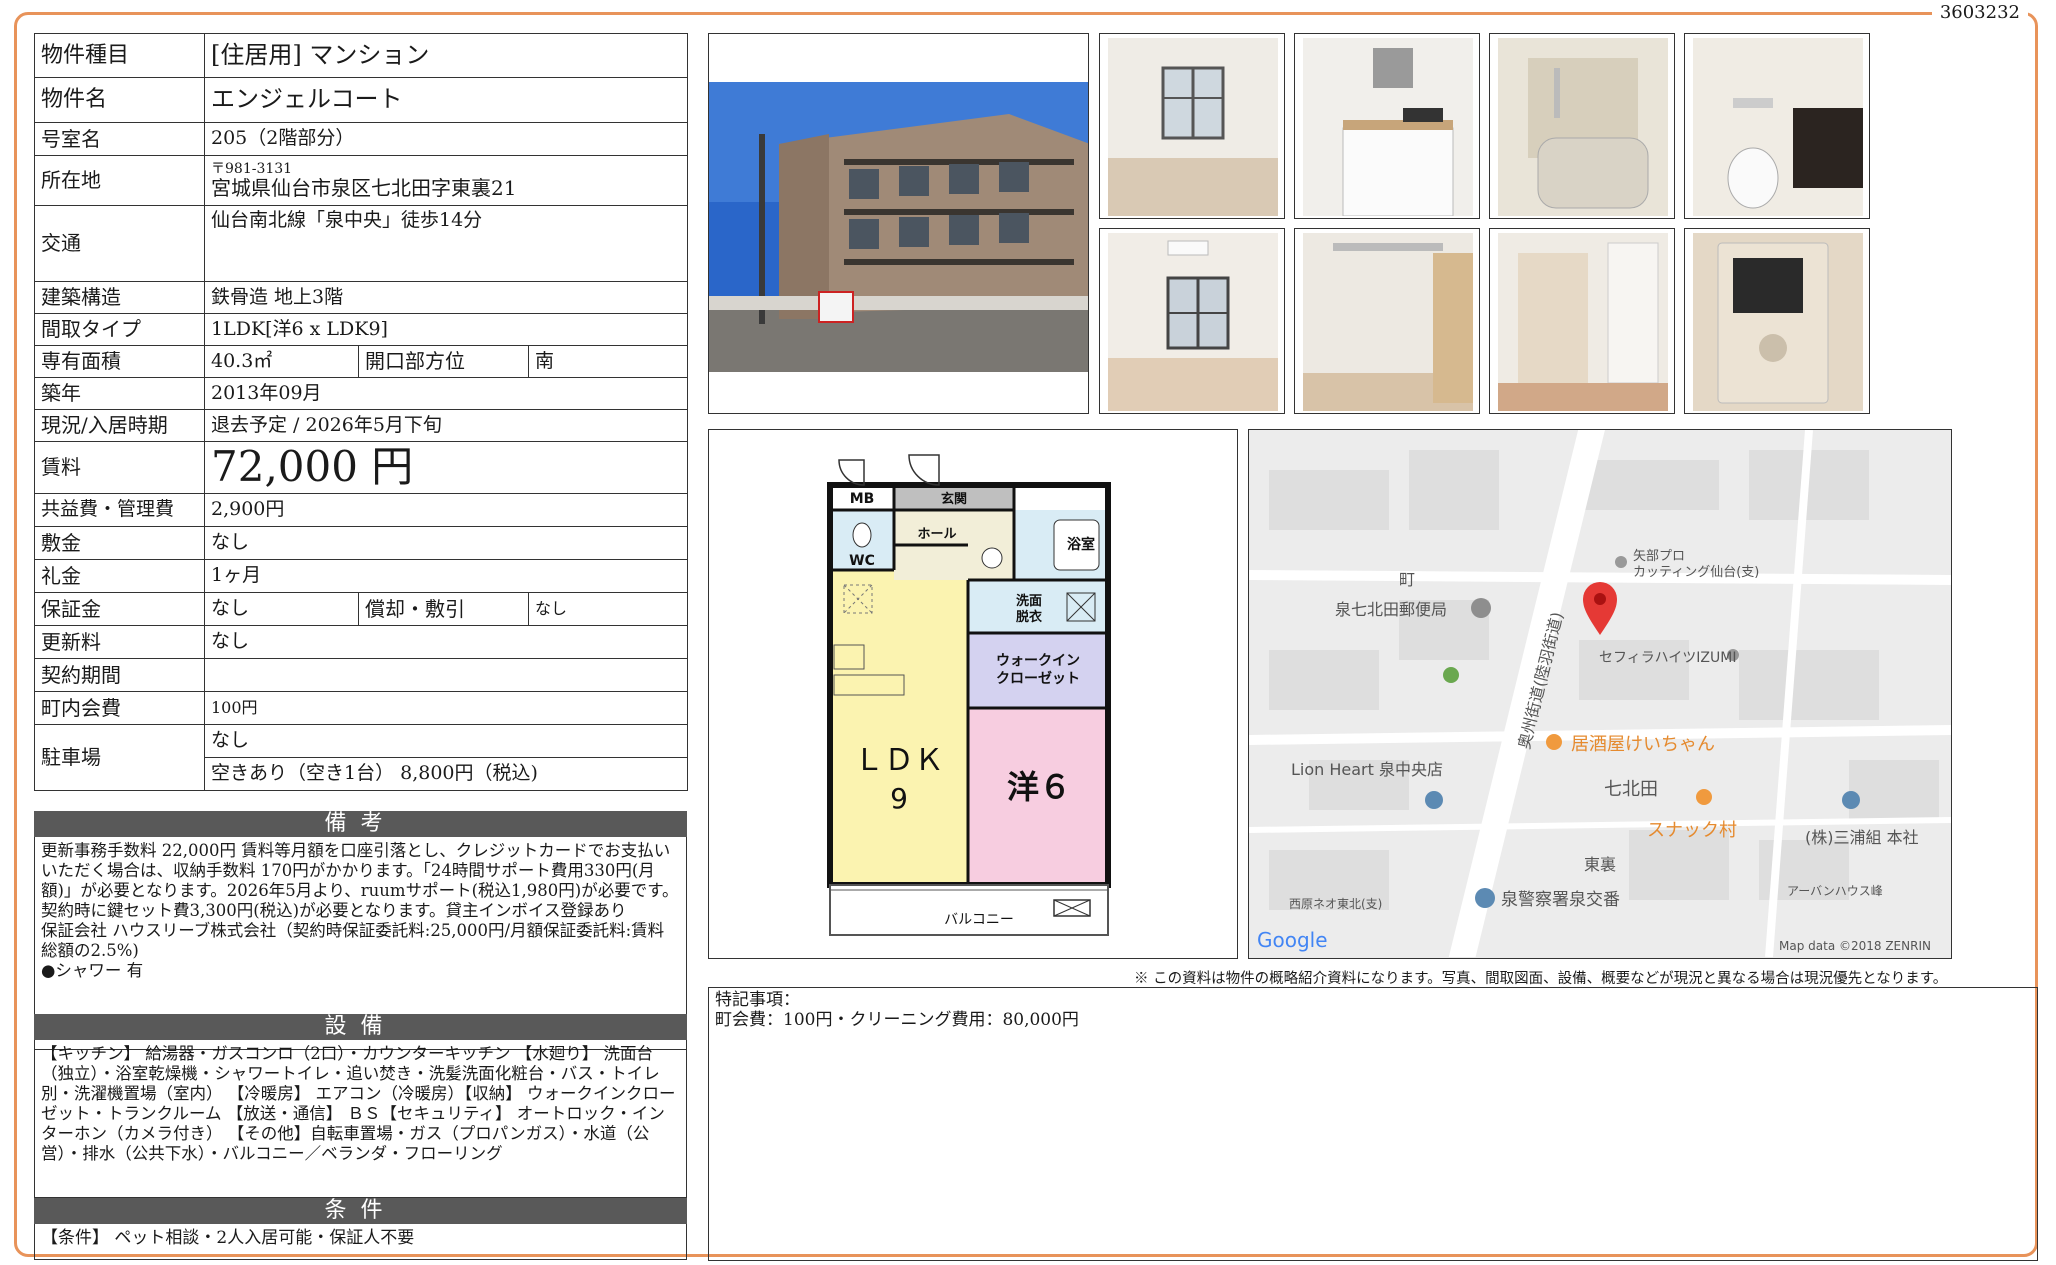  Describe the element at coordinates (1582, 321) in the screenshot. I see `interior-photo-entrance` at that location.